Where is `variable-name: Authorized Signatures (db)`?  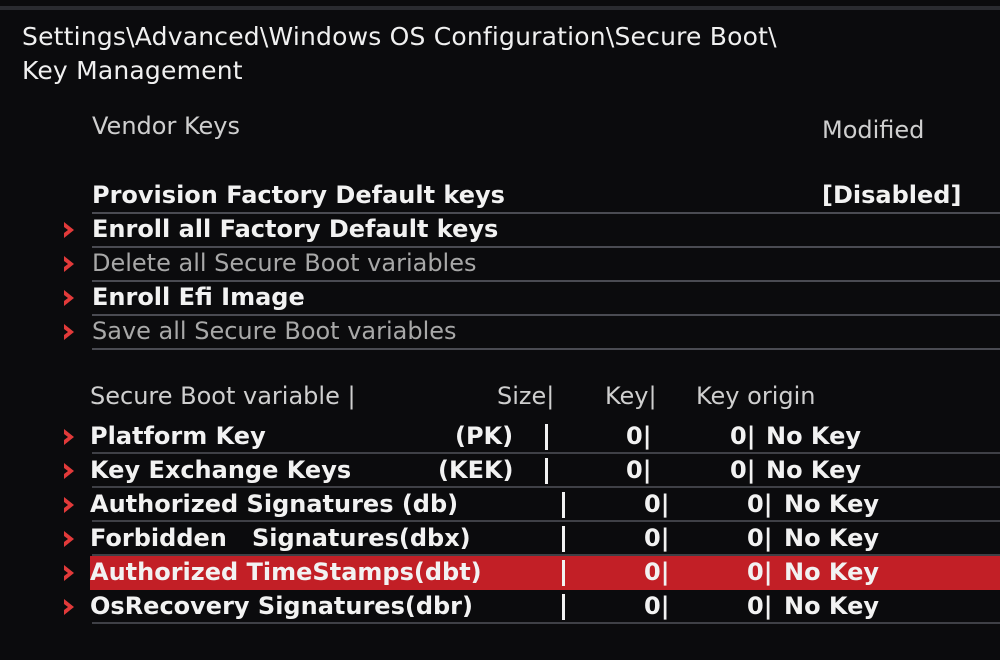 variable-name: Authorized Signatures (db) is located at coordinates (274, 504).